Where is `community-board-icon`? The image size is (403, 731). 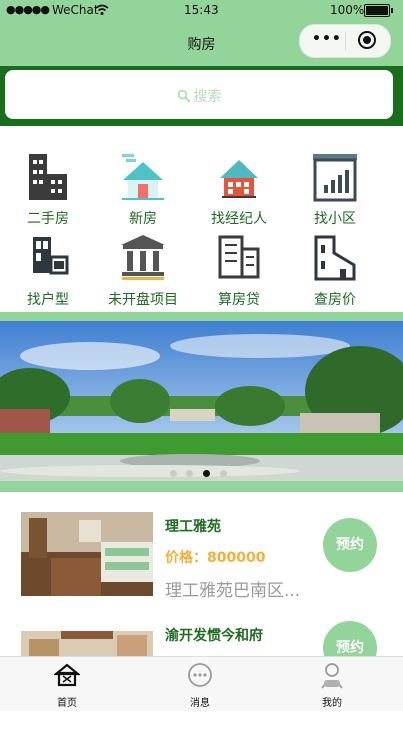
community-board-icon is located at coordinates (335, 178).